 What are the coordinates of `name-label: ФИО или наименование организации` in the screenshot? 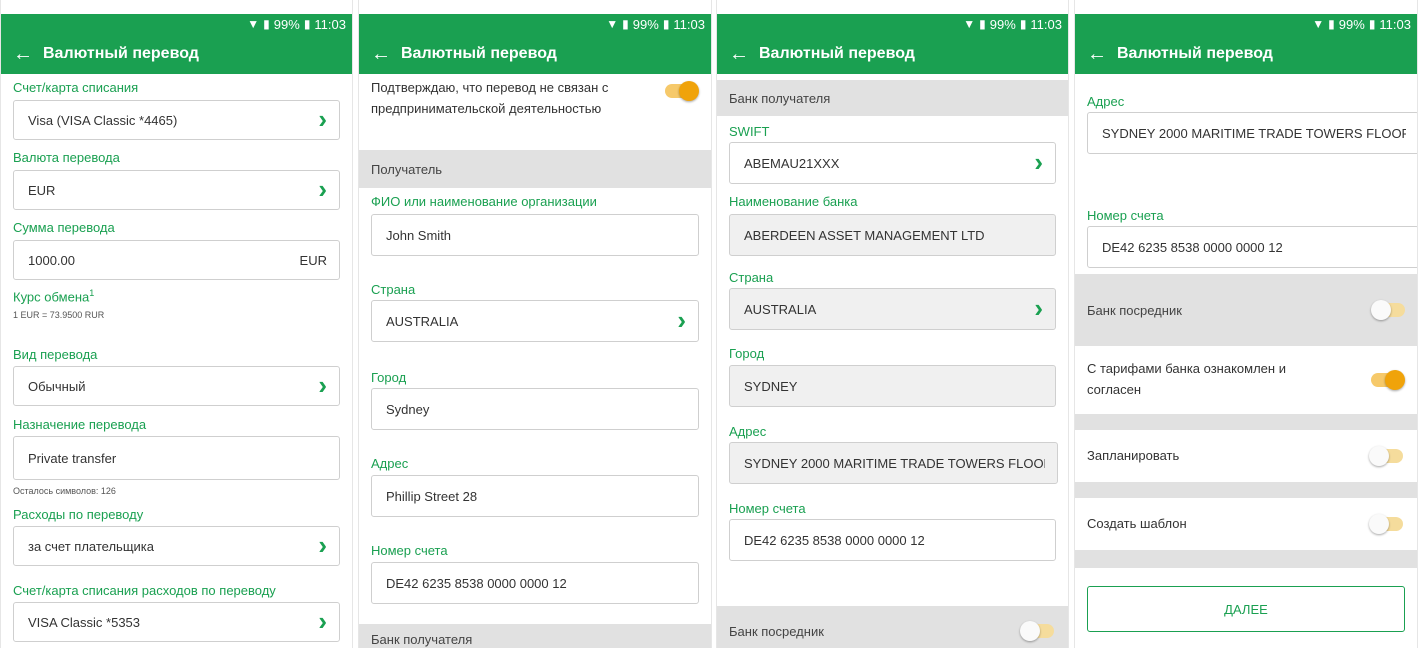 It's located at (484, 201).